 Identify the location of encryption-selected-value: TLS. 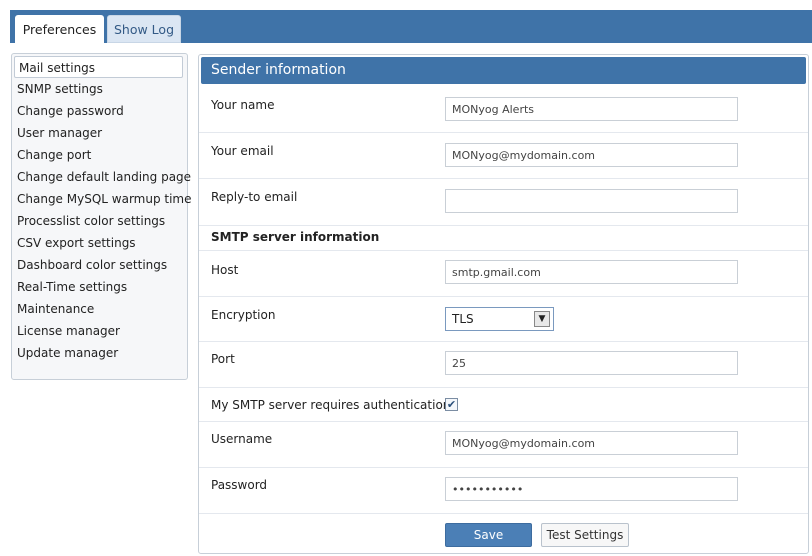
(463, 319).